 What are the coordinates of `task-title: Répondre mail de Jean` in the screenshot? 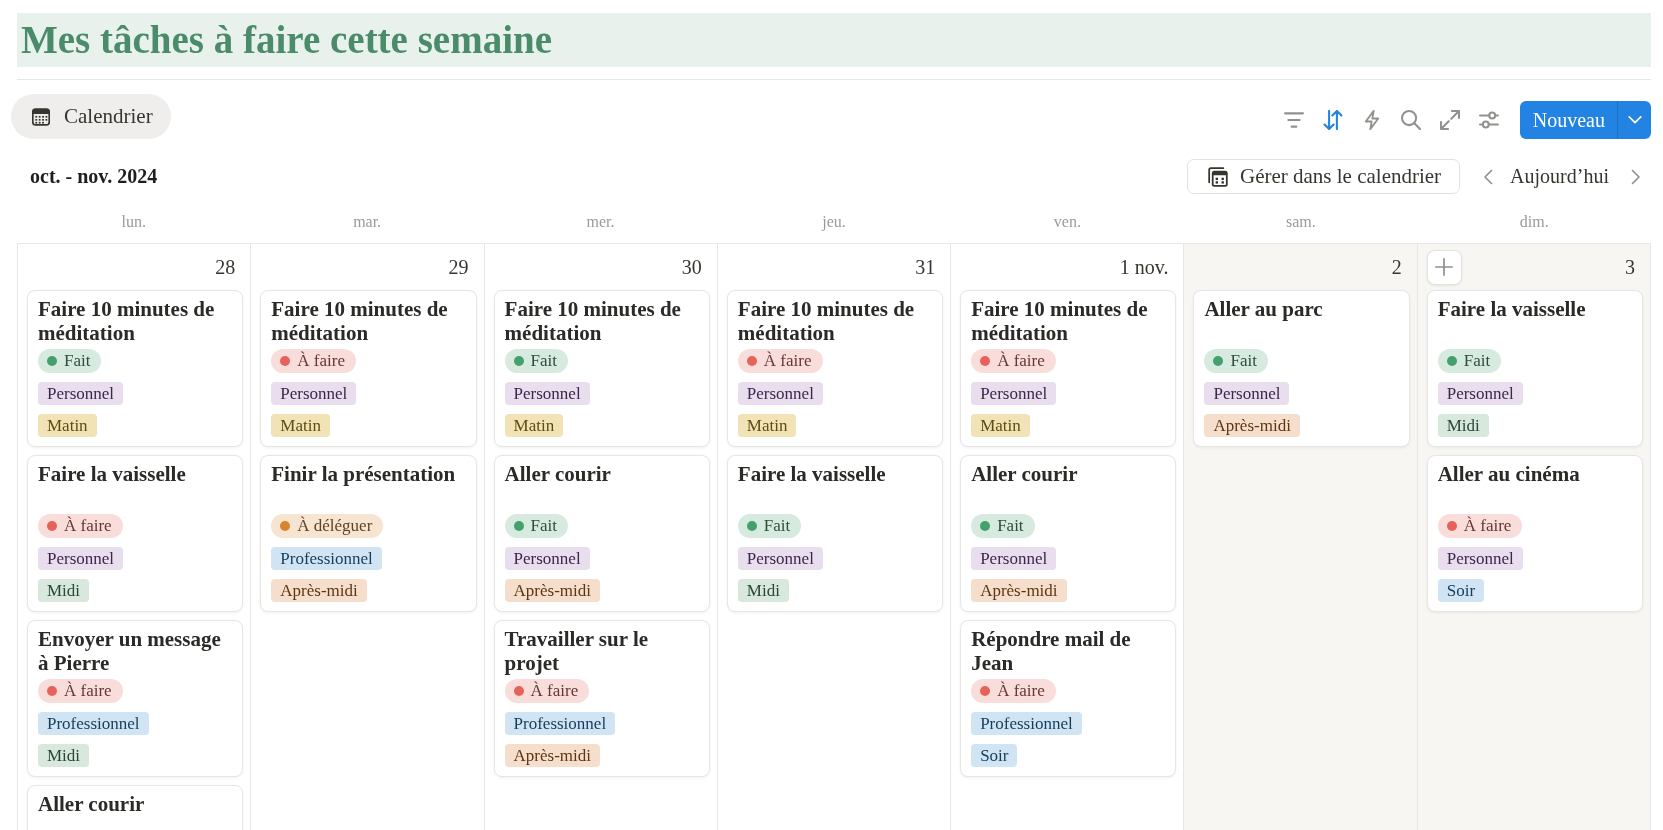 It's located at (1051, 651).